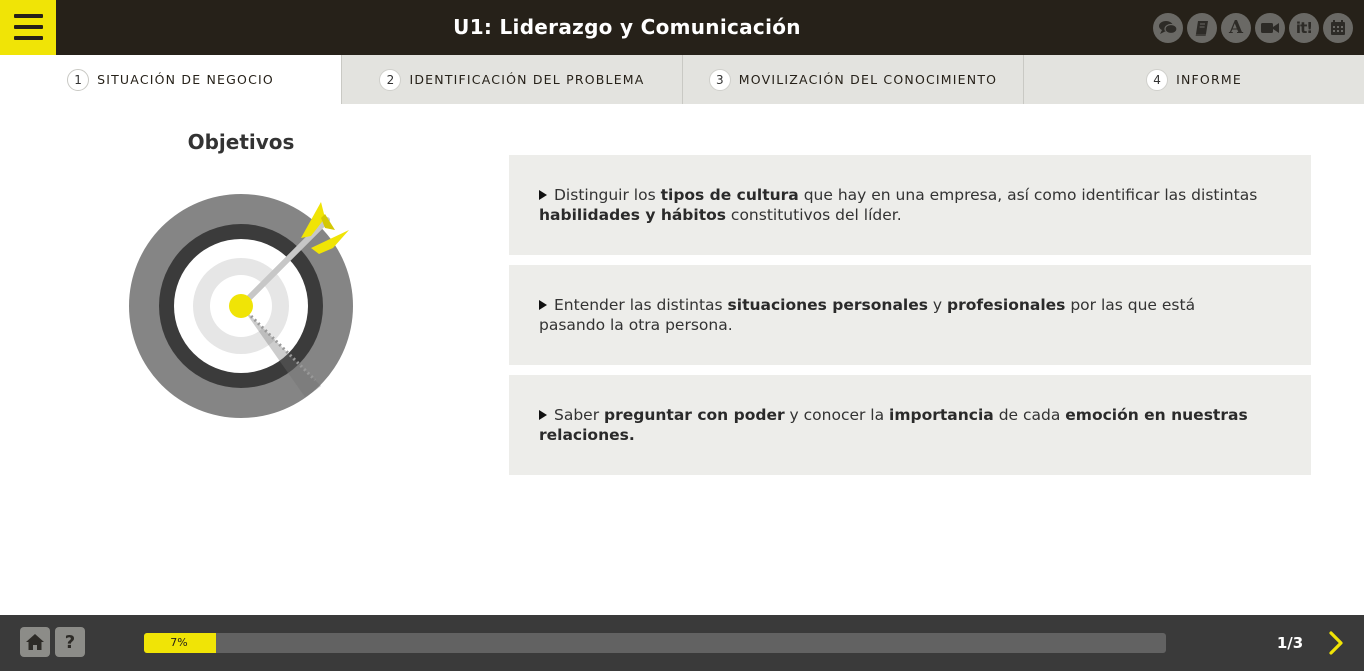  Describe the element at coordinates (1168, 28) in the screenshot. I see `chat-icon` at that location.